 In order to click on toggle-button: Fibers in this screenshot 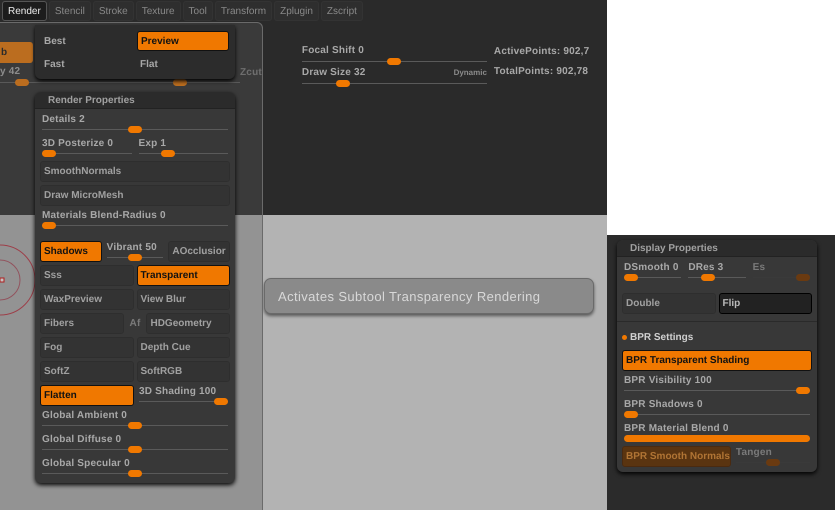, I will do `click(82, 323)`.